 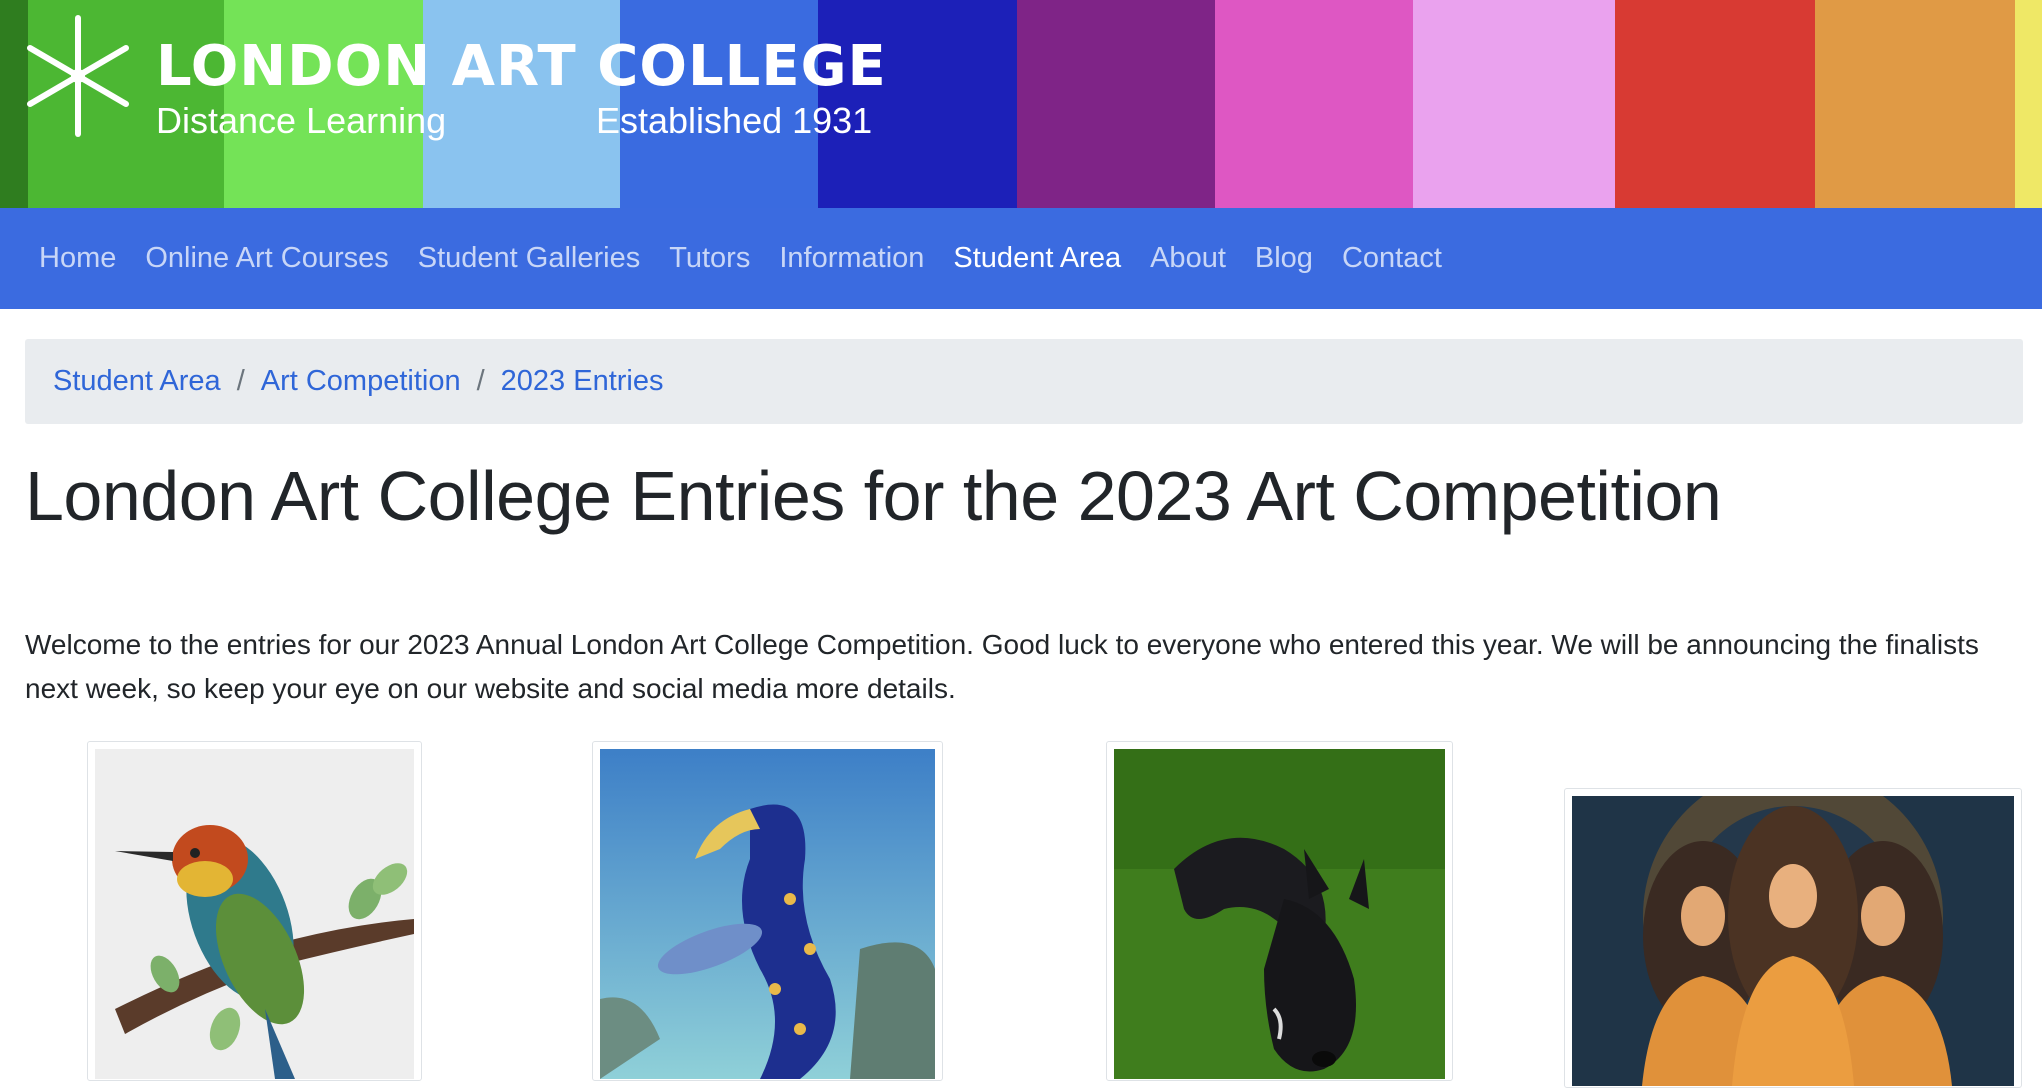 What do you see at coordinates (767, 914) in the screenshot?
I see `sea-creature-painting-image` at bounding box center [767, 914].